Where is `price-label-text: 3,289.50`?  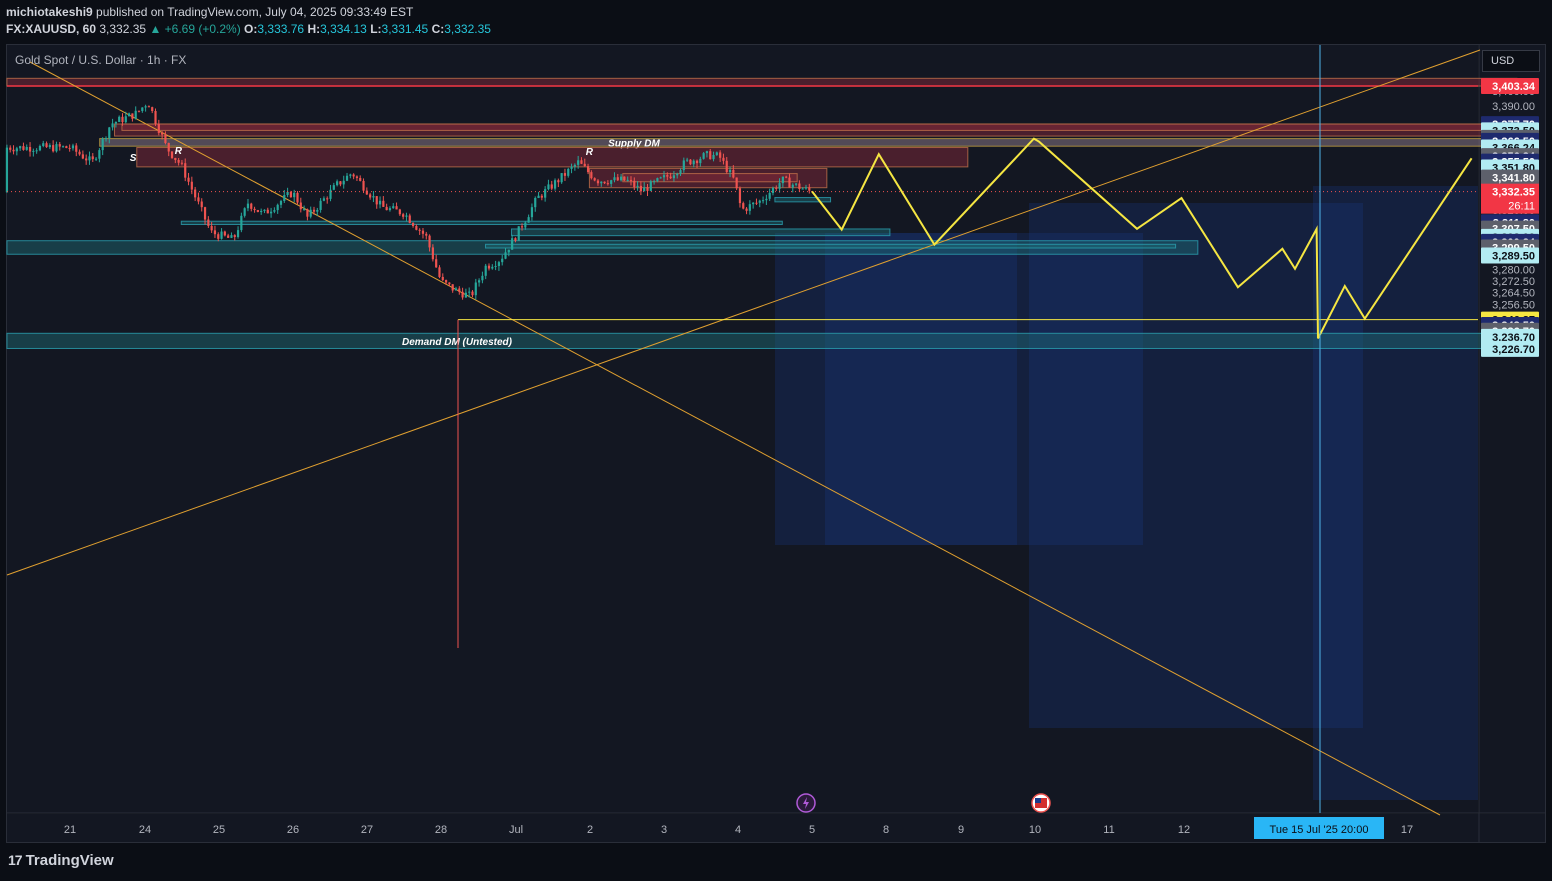 price-label-text: 3,289.50 is located at coordinates (1513, 256).